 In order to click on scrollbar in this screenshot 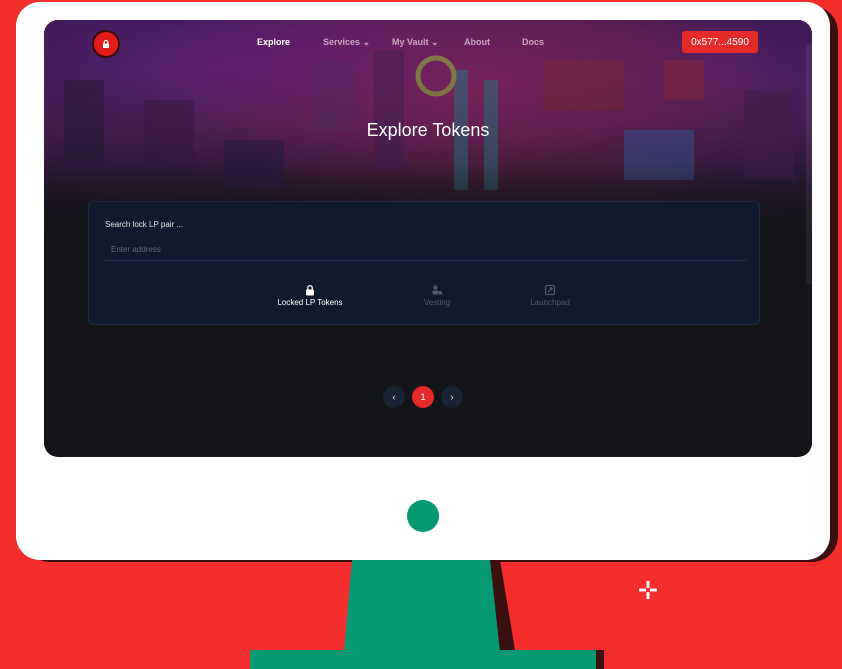, I will do `click(809, 164)`.